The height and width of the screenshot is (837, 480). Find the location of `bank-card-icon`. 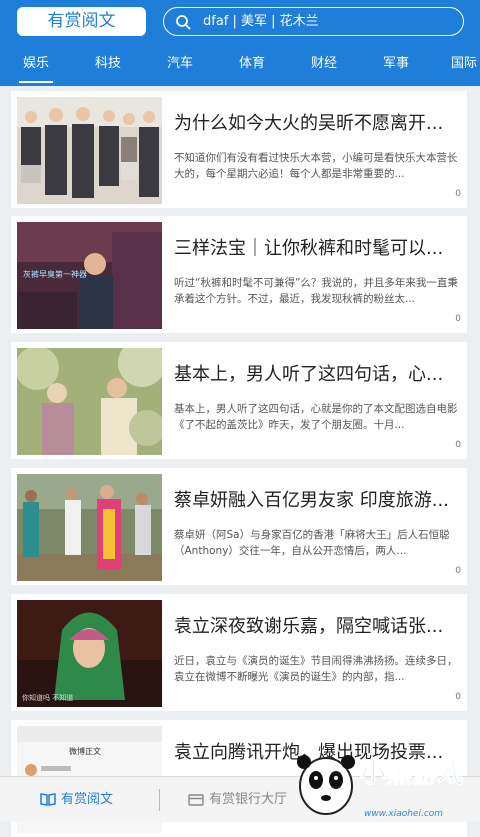

bank-card-icon is located at coordinates (196, 799).